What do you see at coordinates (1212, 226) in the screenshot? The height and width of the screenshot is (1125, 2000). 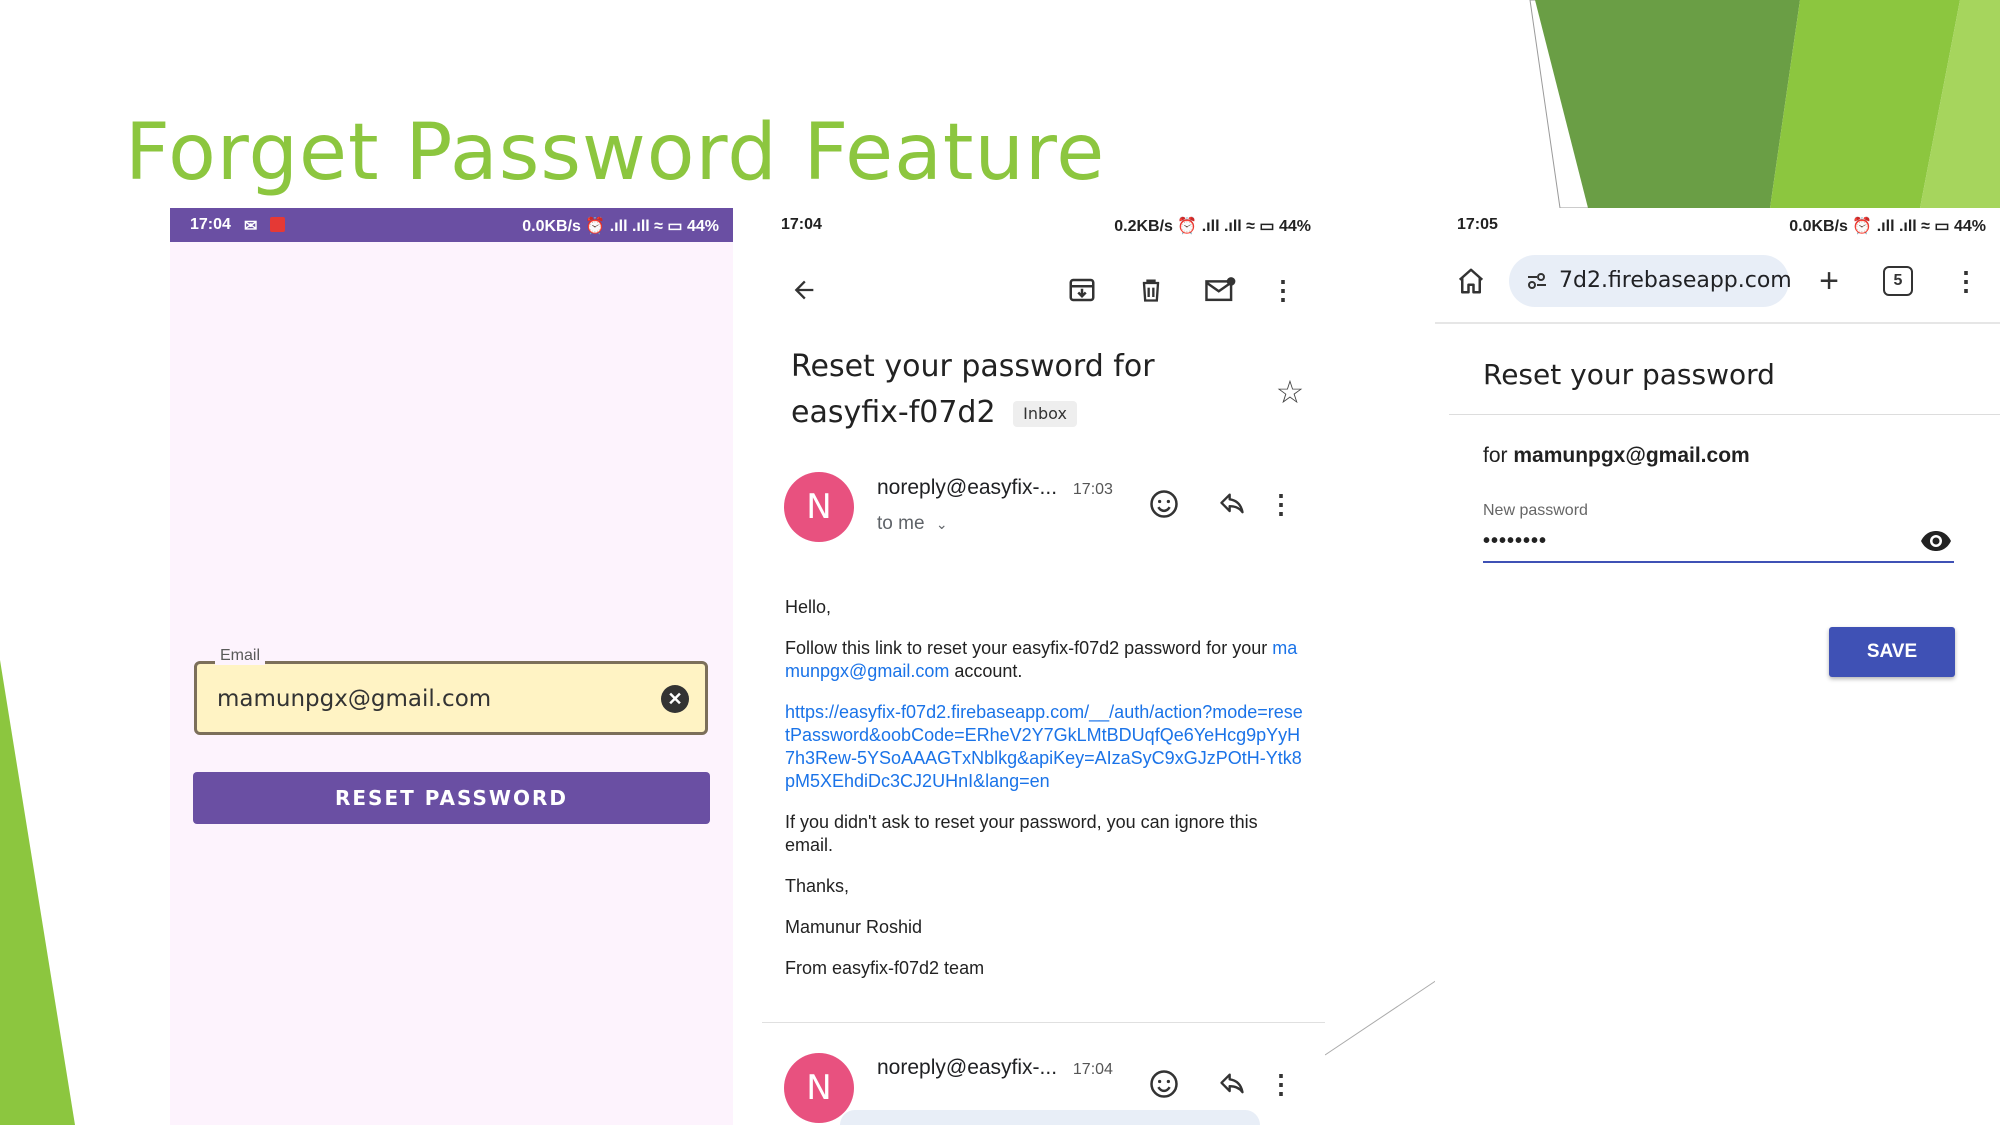 I see `status-indicators: 0.2KB/s ⏰ .ıll .ıll ≈ ▭ 44%` at bounding box center [1212, 226].